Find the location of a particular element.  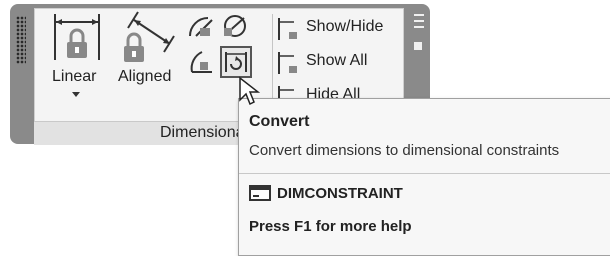

convert-icon is located at coordinates (236, 62).